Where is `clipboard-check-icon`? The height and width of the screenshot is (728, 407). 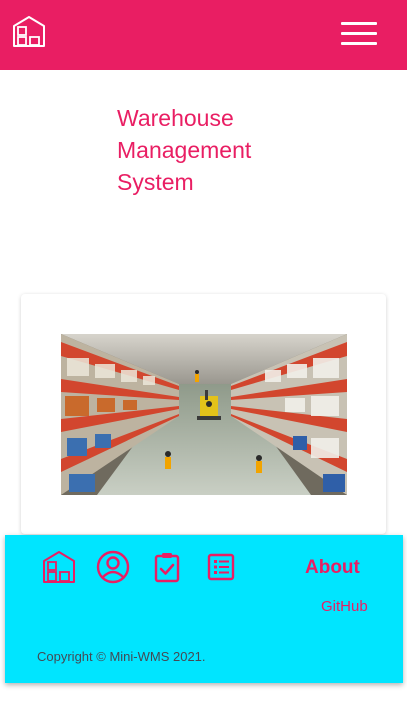 clipboard-check-icon is located at coordinates (167, 567).